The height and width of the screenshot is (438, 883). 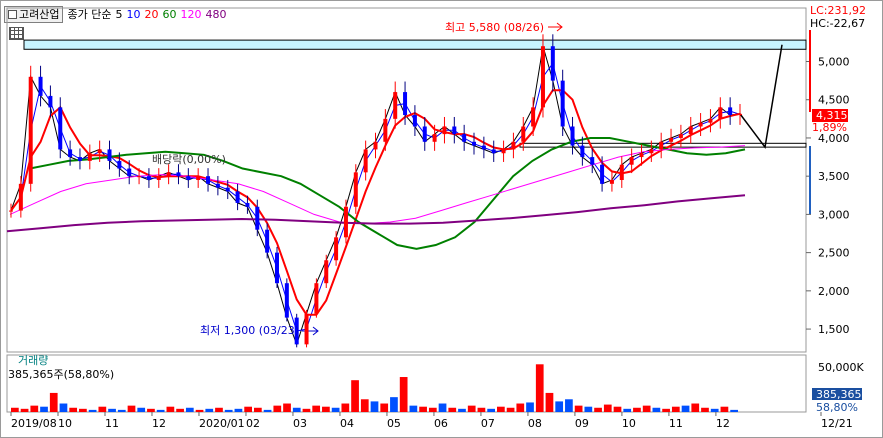 I want to click on pct-tag: 1,89%, so click(x=829, y=127).